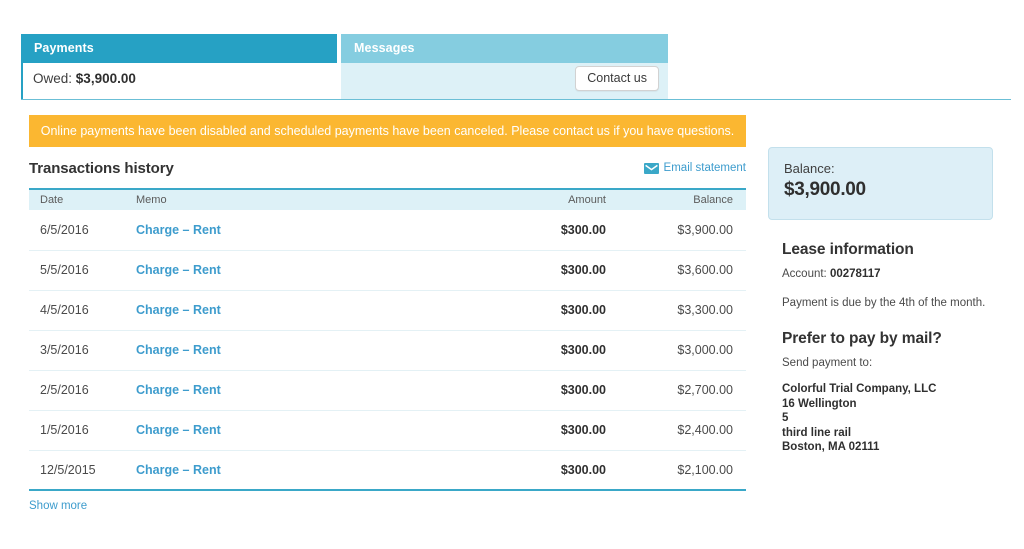 The width and height of the screenshot is (1024, 549). What do you see at coordinates (680, 270) in the screenshot?
I see `cell-balance: $3,600.00` at bounding box center [680, 270].